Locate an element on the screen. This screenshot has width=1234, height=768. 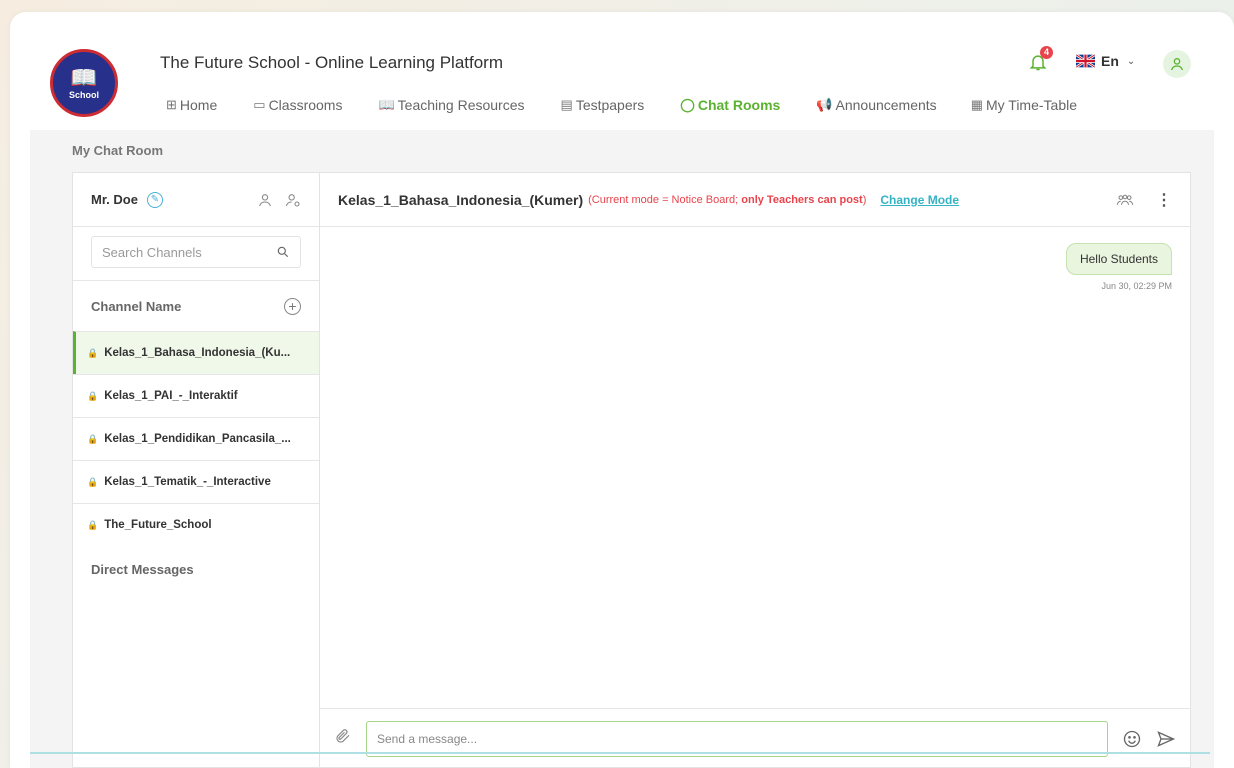
nav-chat-rooms: ◯ Chat Rooms is located at coordinates (730, 105).